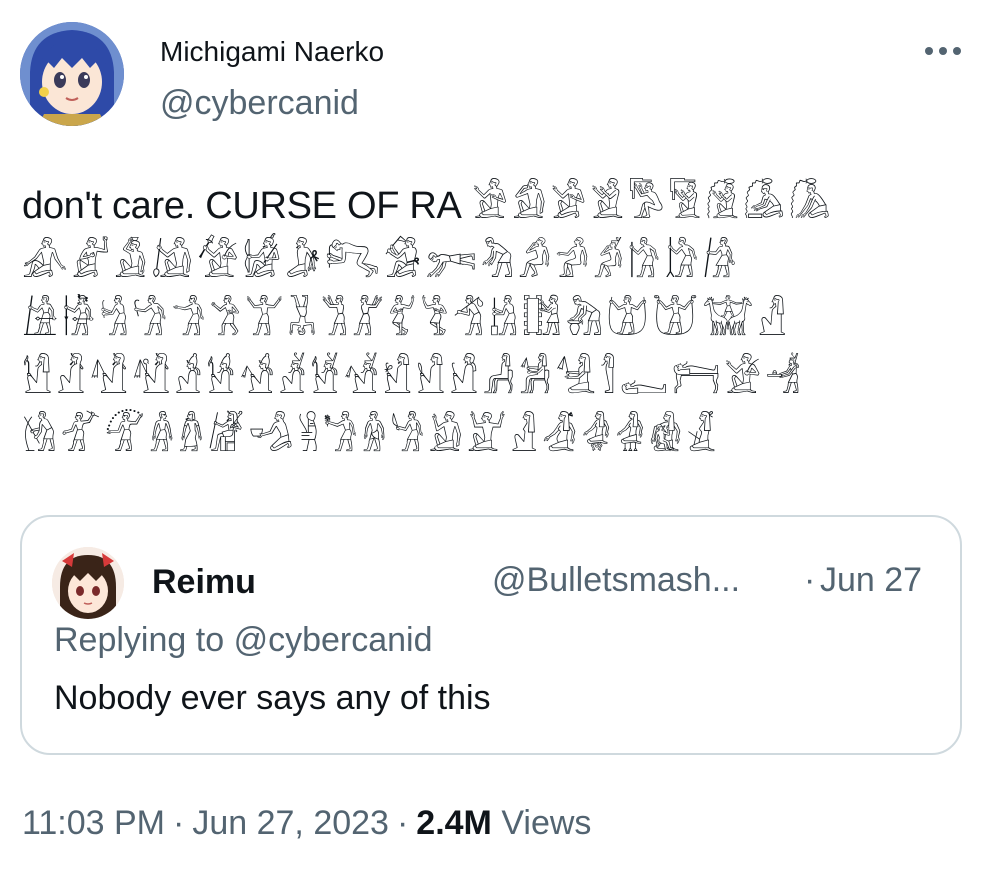 The width and height of the screenshot is (992, 878). Describe the element at coordinates (259, 103) in the screenshot. I see `author-handle: @cybercanid` at that location.